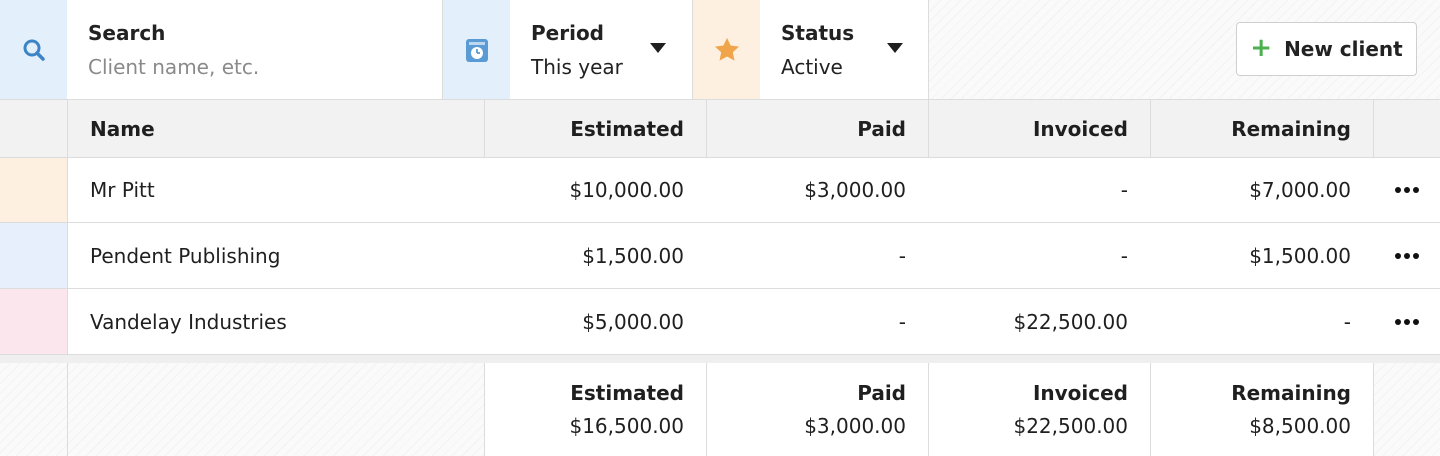 Image resolution: width=1440 pixels, height=456 pixels. Describe the element at coordinates (276, 255) in the screenshot. I see `client-name: Pendent Publishing` at that location.